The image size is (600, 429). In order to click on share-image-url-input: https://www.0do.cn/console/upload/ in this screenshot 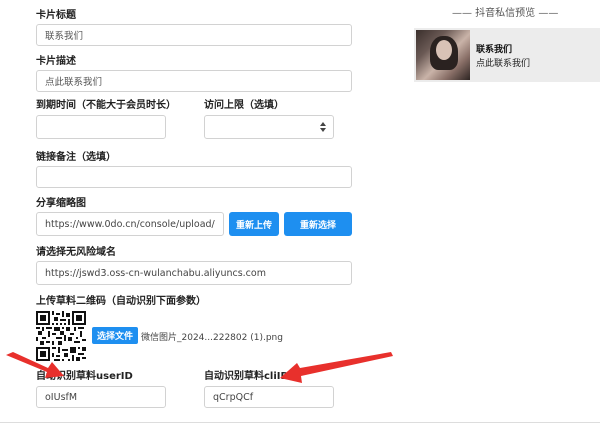, I will do `click(130, 224)`.